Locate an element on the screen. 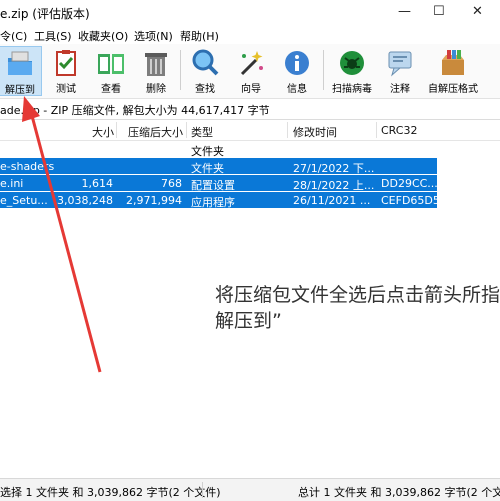 This screenshot has height=501, width=500. view-button: 查看 is located at coordinates (111, 71).